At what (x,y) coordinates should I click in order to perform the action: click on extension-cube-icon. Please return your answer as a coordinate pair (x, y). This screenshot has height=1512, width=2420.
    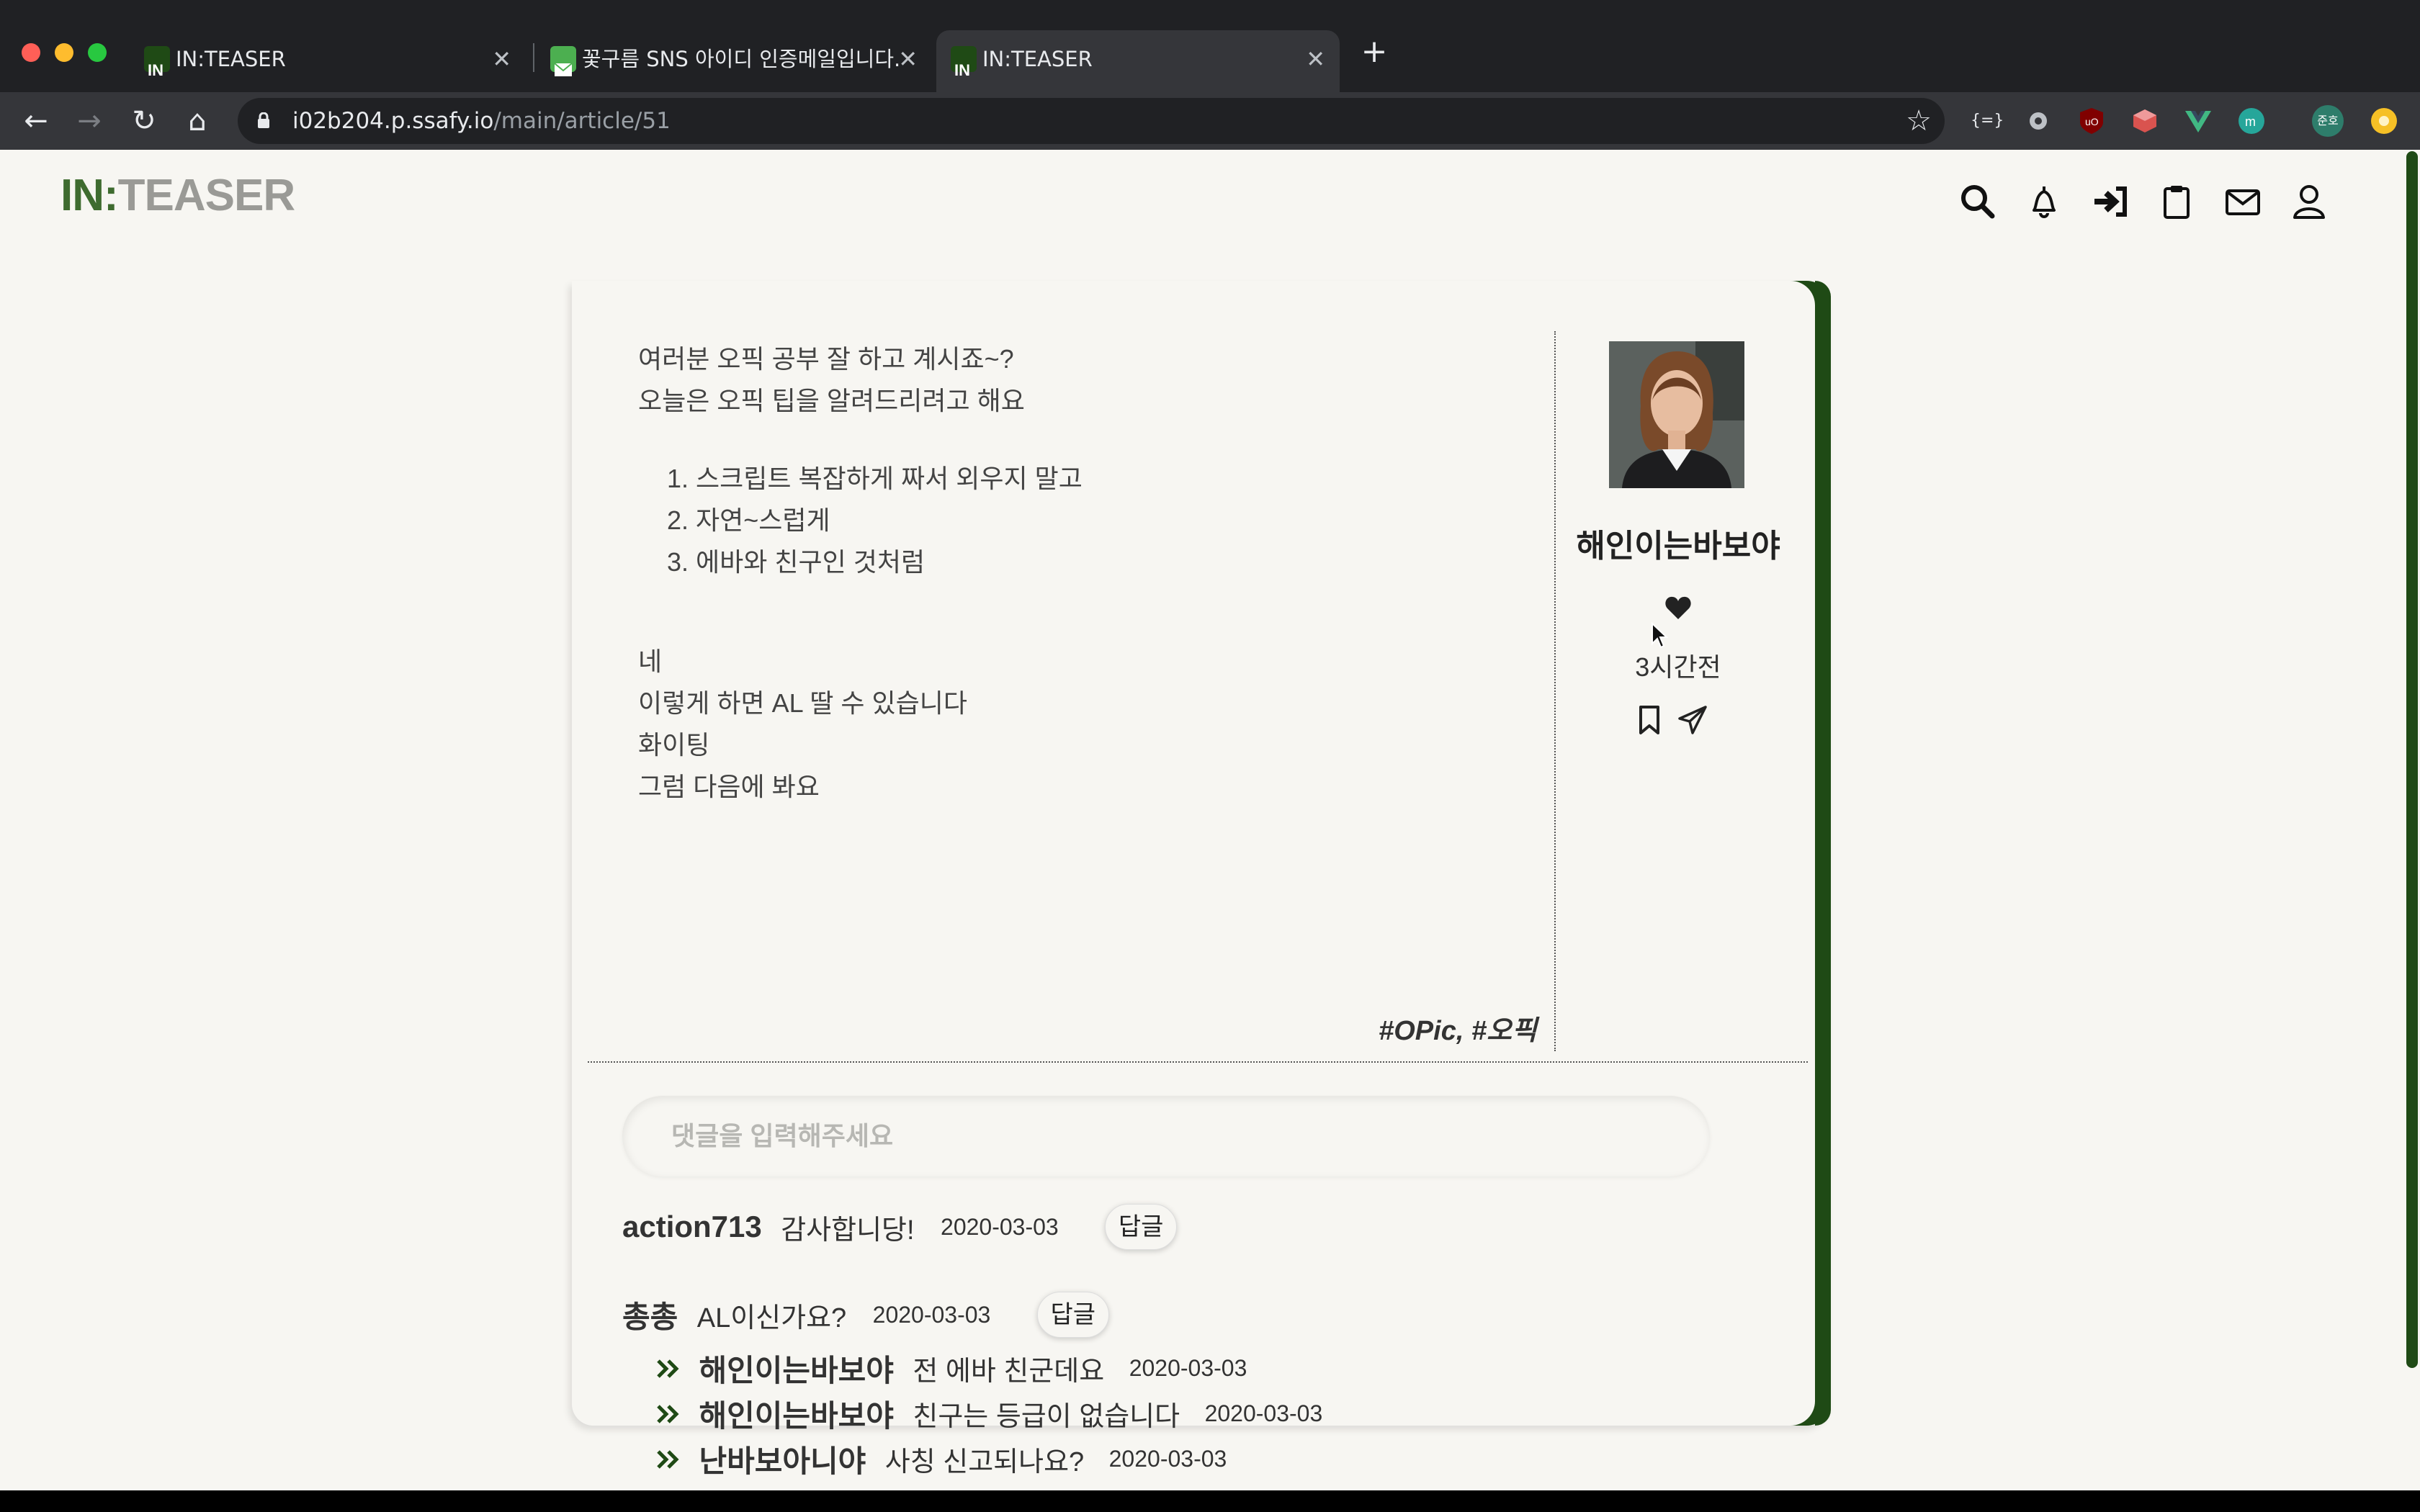
    Looking at the image, I should click on (2145, 121).